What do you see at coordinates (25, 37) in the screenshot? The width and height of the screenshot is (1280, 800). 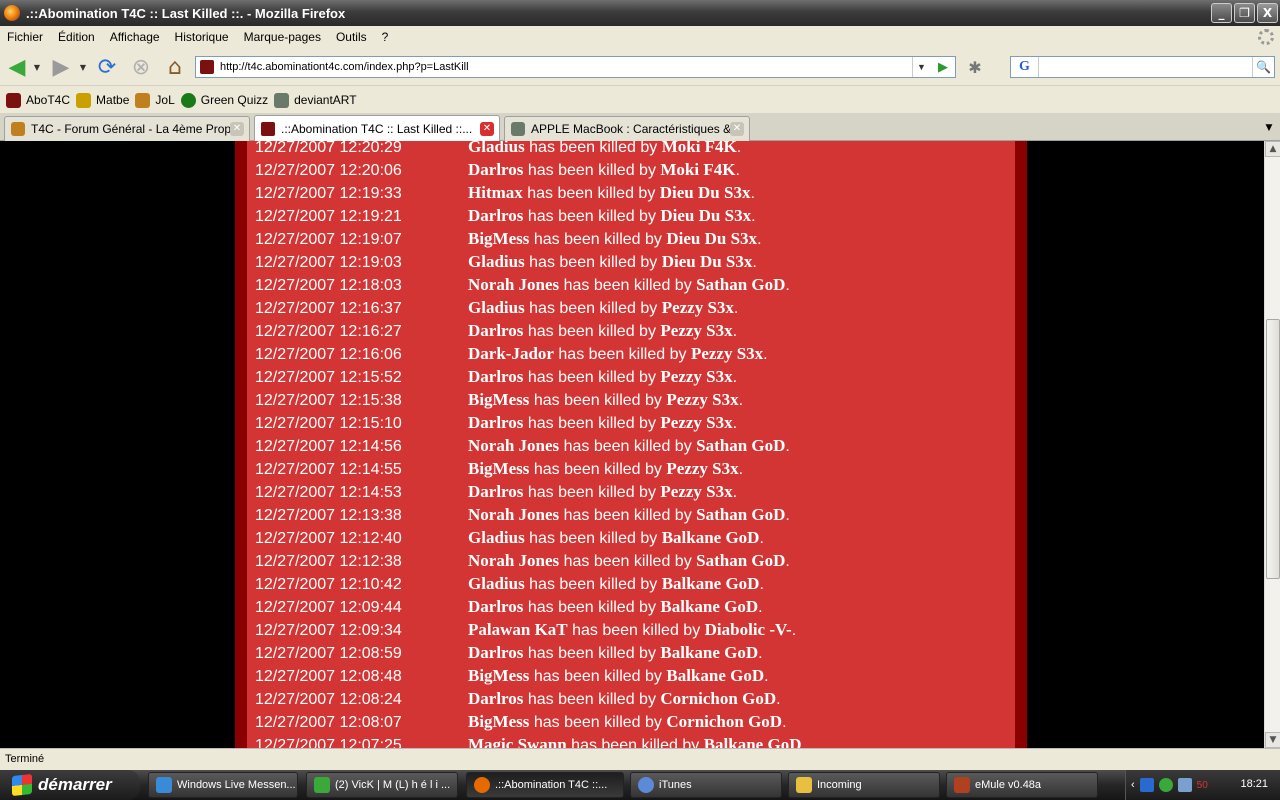 I see `menu-fichier: Fichier` at bounding box center [25, 37].